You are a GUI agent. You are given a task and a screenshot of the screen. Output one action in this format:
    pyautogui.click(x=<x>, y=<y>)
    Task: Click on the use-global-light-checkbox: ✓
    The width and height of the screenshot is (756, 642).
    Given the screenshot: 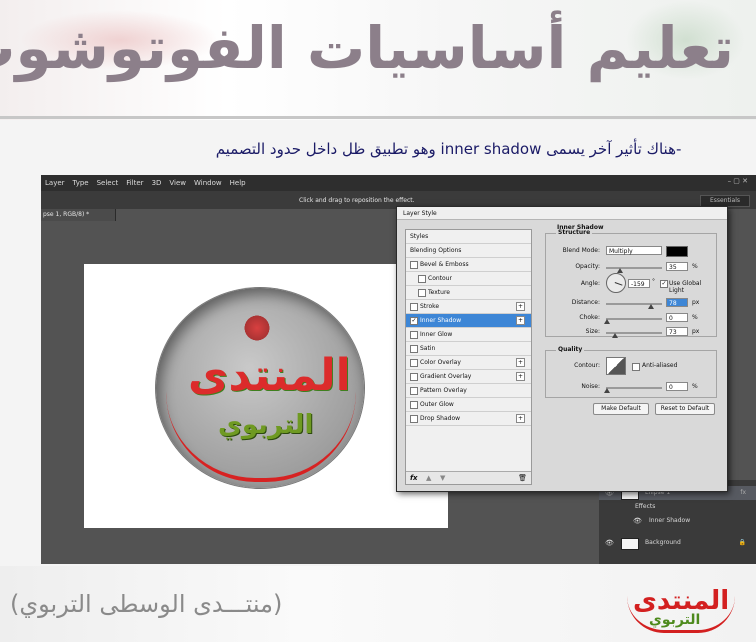 What is the action you would take?
    pyautogui.click(x=664, y=284)
    